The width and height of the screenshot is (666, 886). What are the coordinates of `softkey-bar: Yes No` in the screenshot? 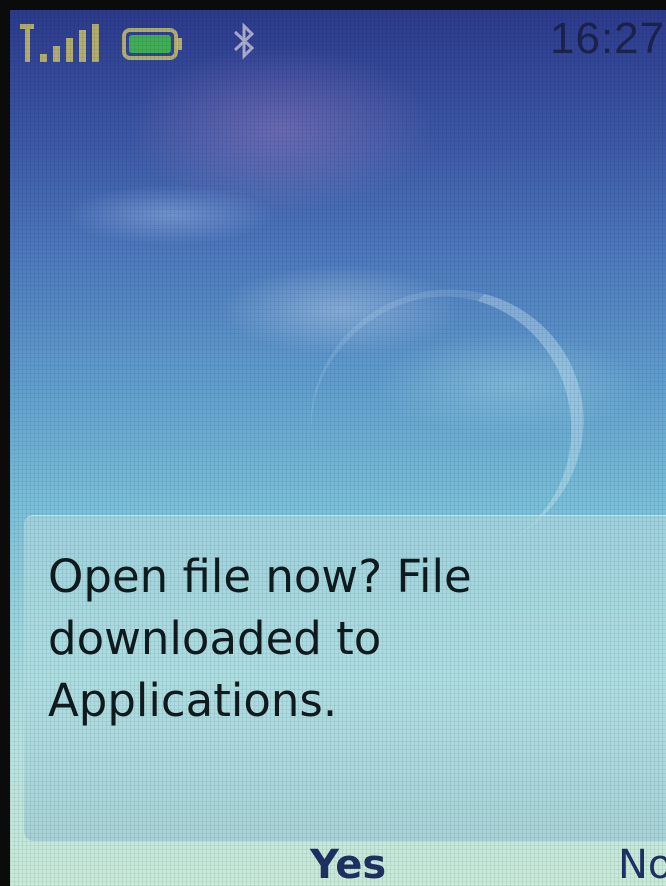 It's located at (338, 862).